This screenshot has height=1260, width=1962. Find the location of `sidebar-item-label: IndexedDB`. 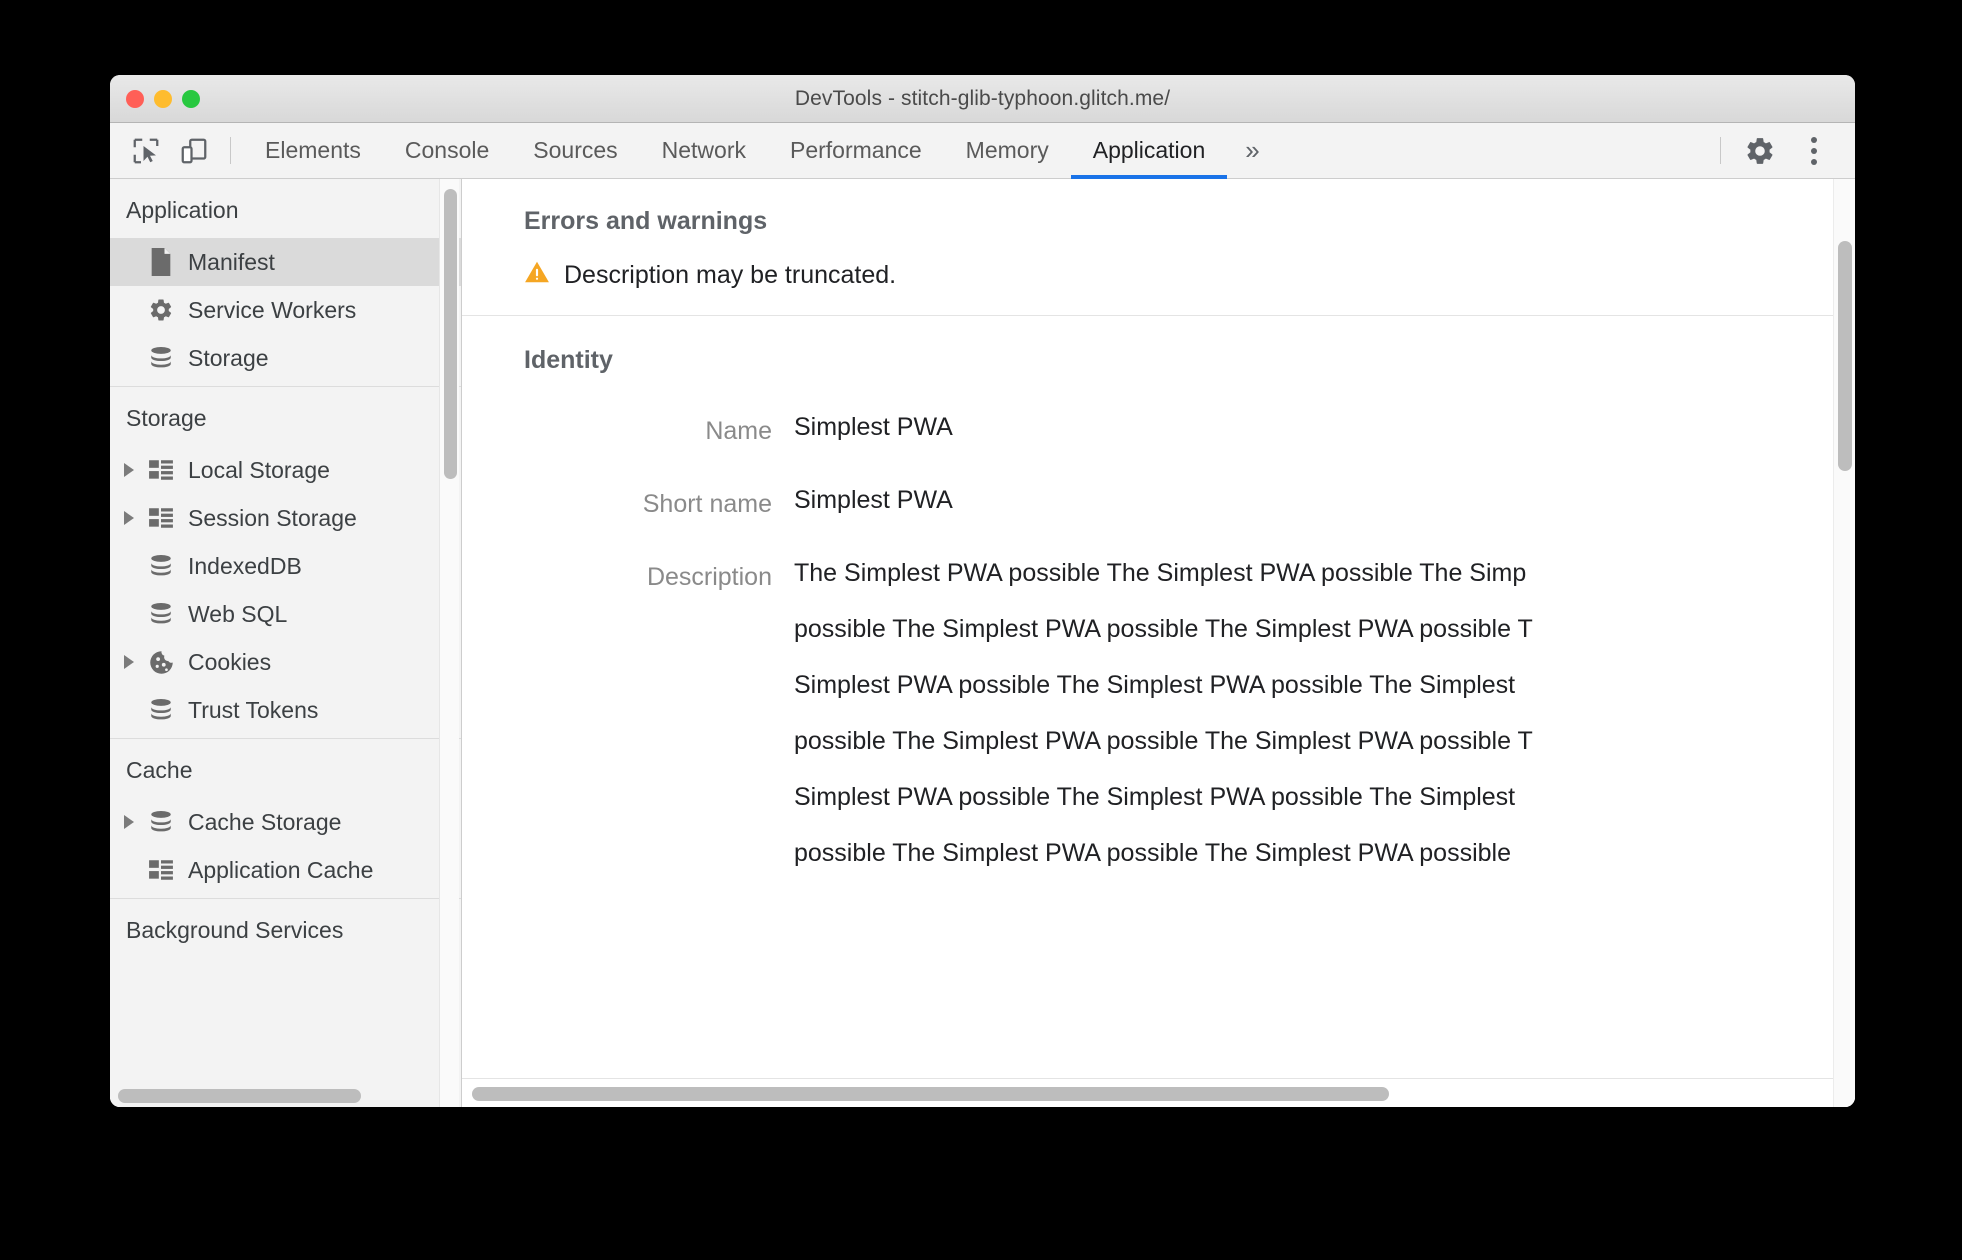

sidebar-item-label: IndexedDB is located at coordinates (245, 565).